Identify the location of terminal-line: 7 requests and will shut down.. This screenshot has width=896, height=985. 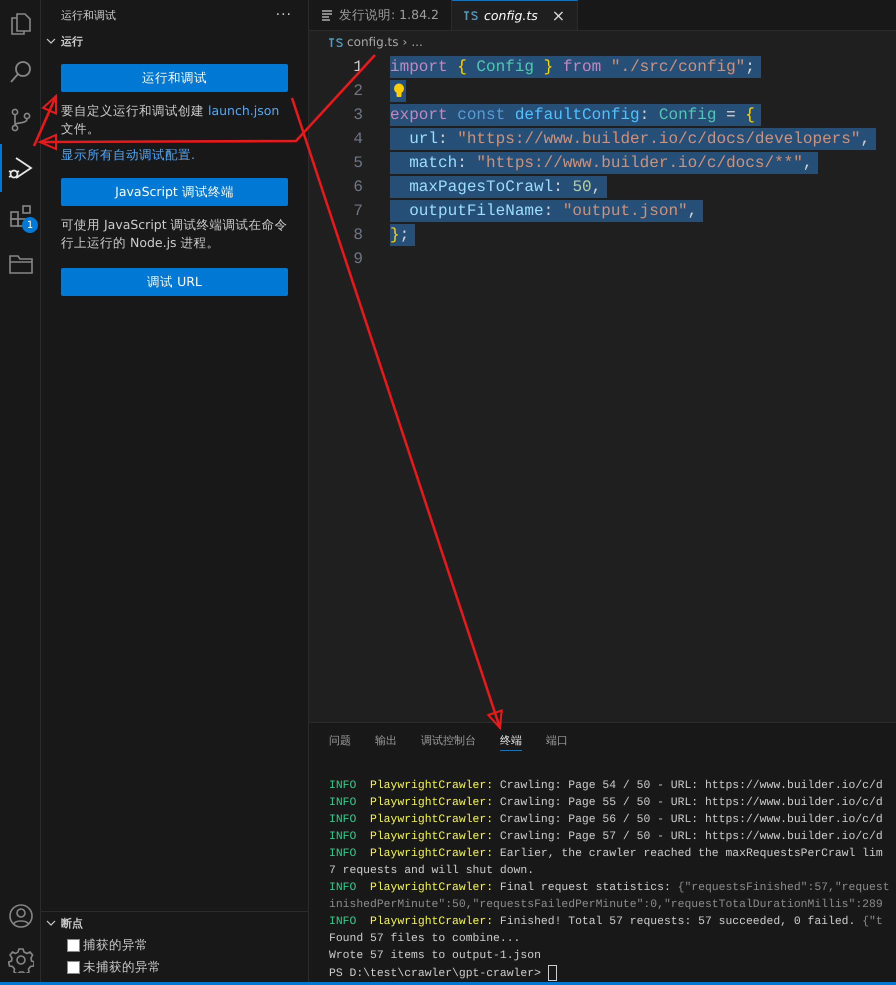
(432, 871).